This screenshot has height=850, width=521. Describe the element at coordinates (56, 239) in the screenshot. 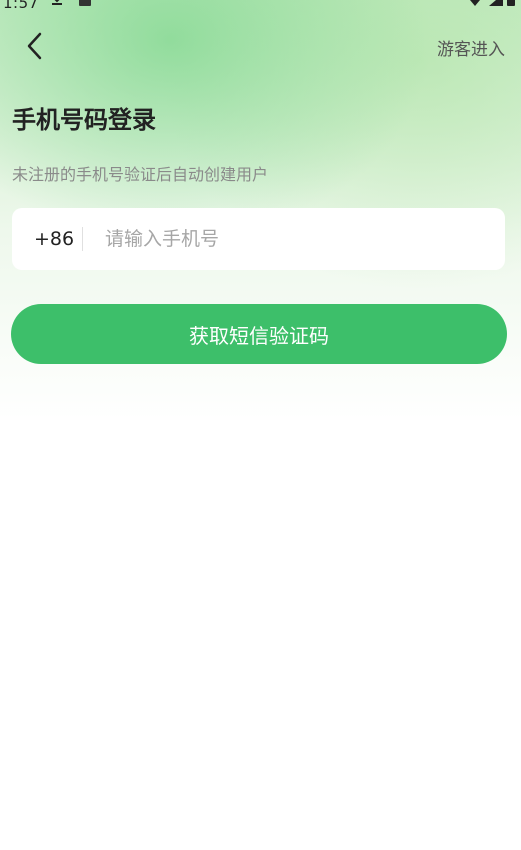

I see `country-code-selector: +86` at that location.